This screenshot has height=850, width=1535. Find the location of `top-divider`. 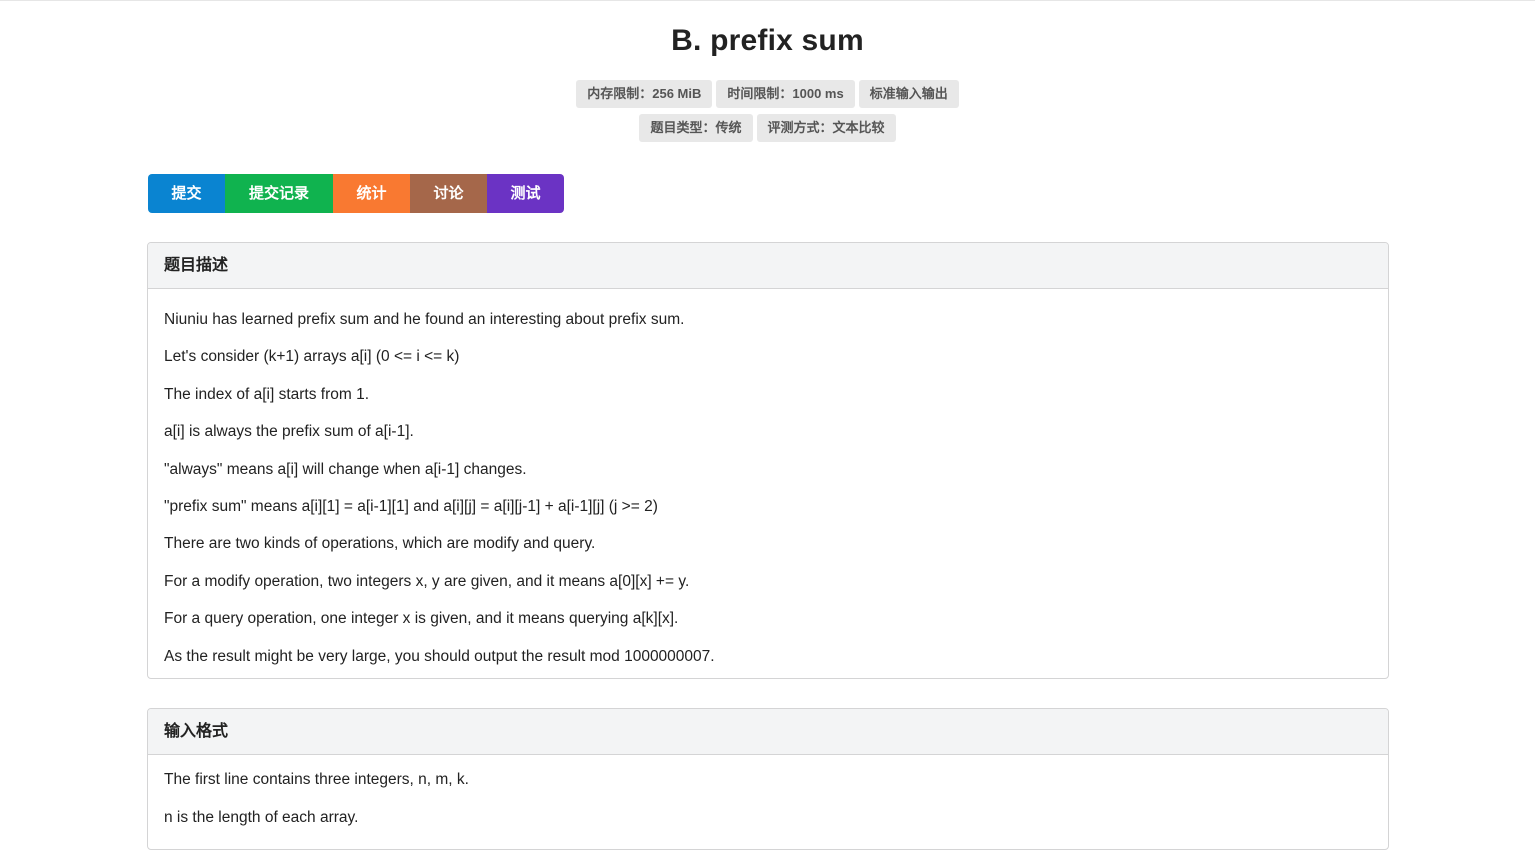

top-divider is located at coordinates (767, 0).